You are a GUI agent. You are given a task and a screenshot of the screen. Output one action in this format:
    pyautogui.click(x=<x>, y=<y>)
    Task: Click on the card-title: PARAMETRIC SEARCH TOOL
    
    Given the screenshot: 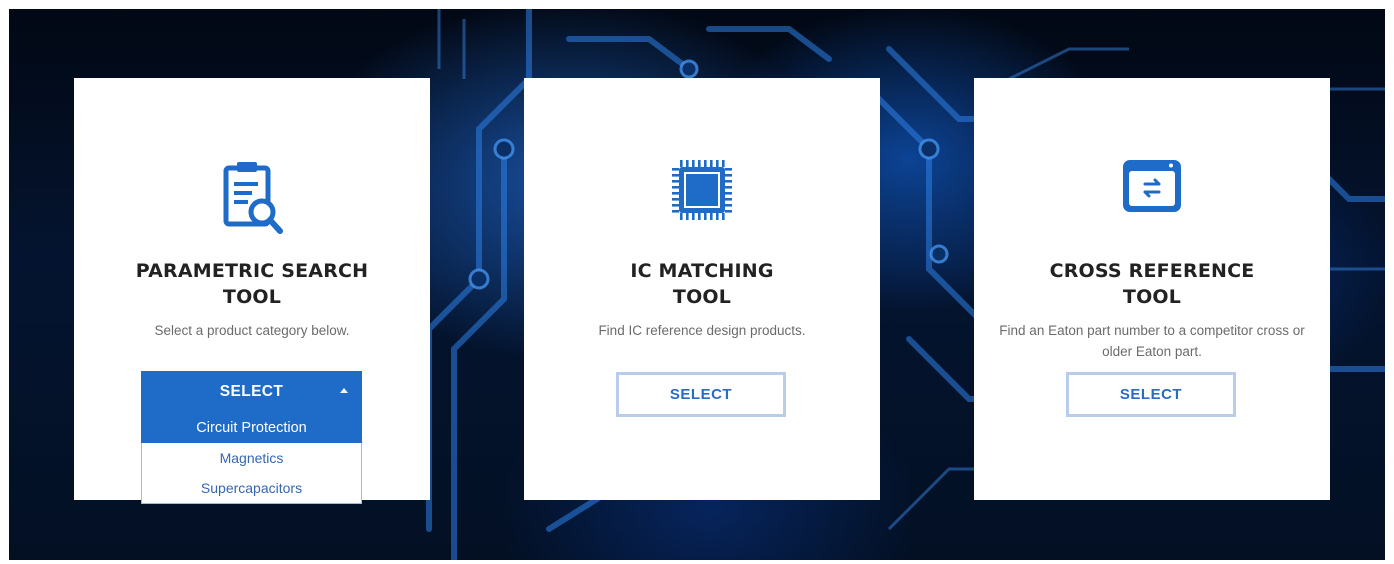 What is the action you would take?
    pyautogui.click(x=252, y=284)
    